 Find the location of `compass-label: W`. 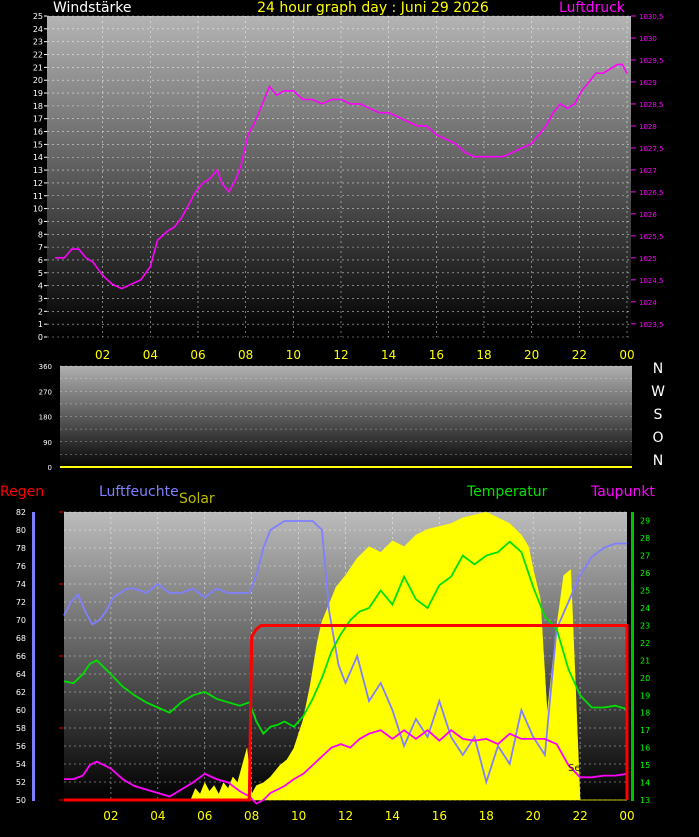

compass-label: W is located at coordinates (658, 392).